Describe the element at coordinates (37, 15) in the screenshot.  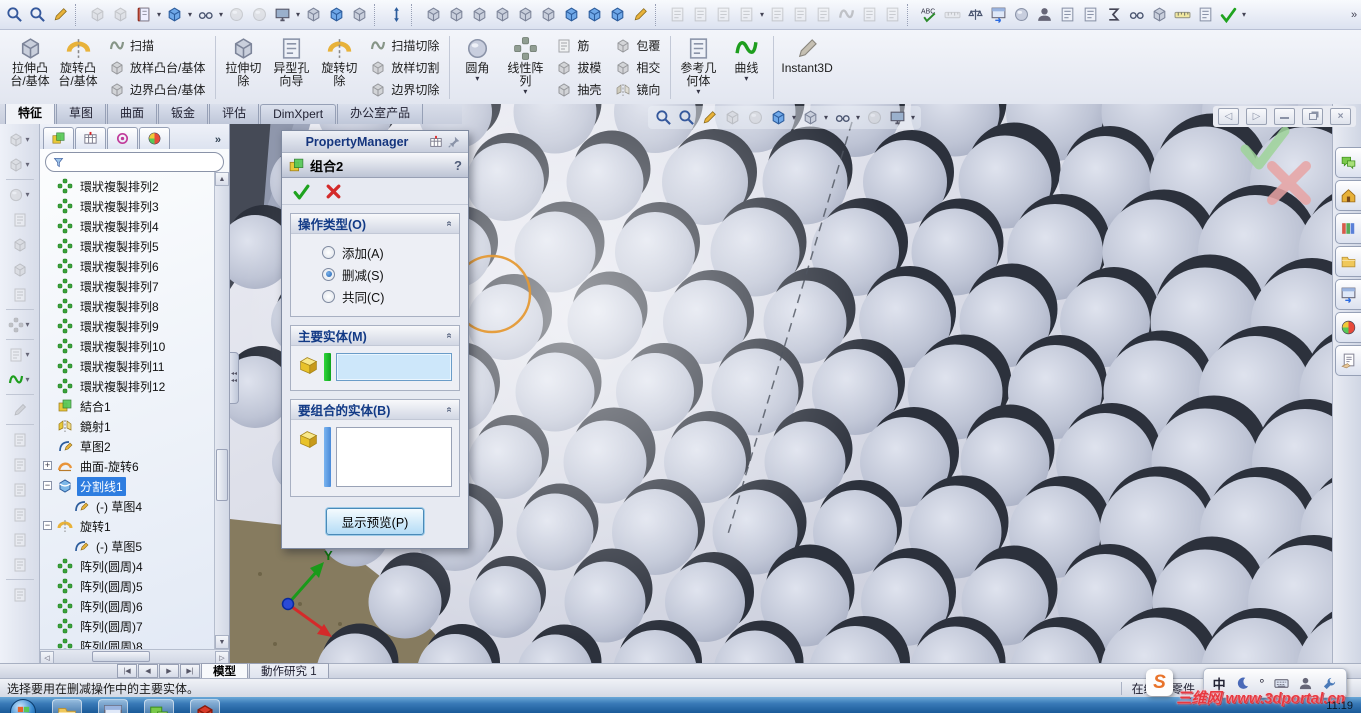
I see `zoom-history` at that location.